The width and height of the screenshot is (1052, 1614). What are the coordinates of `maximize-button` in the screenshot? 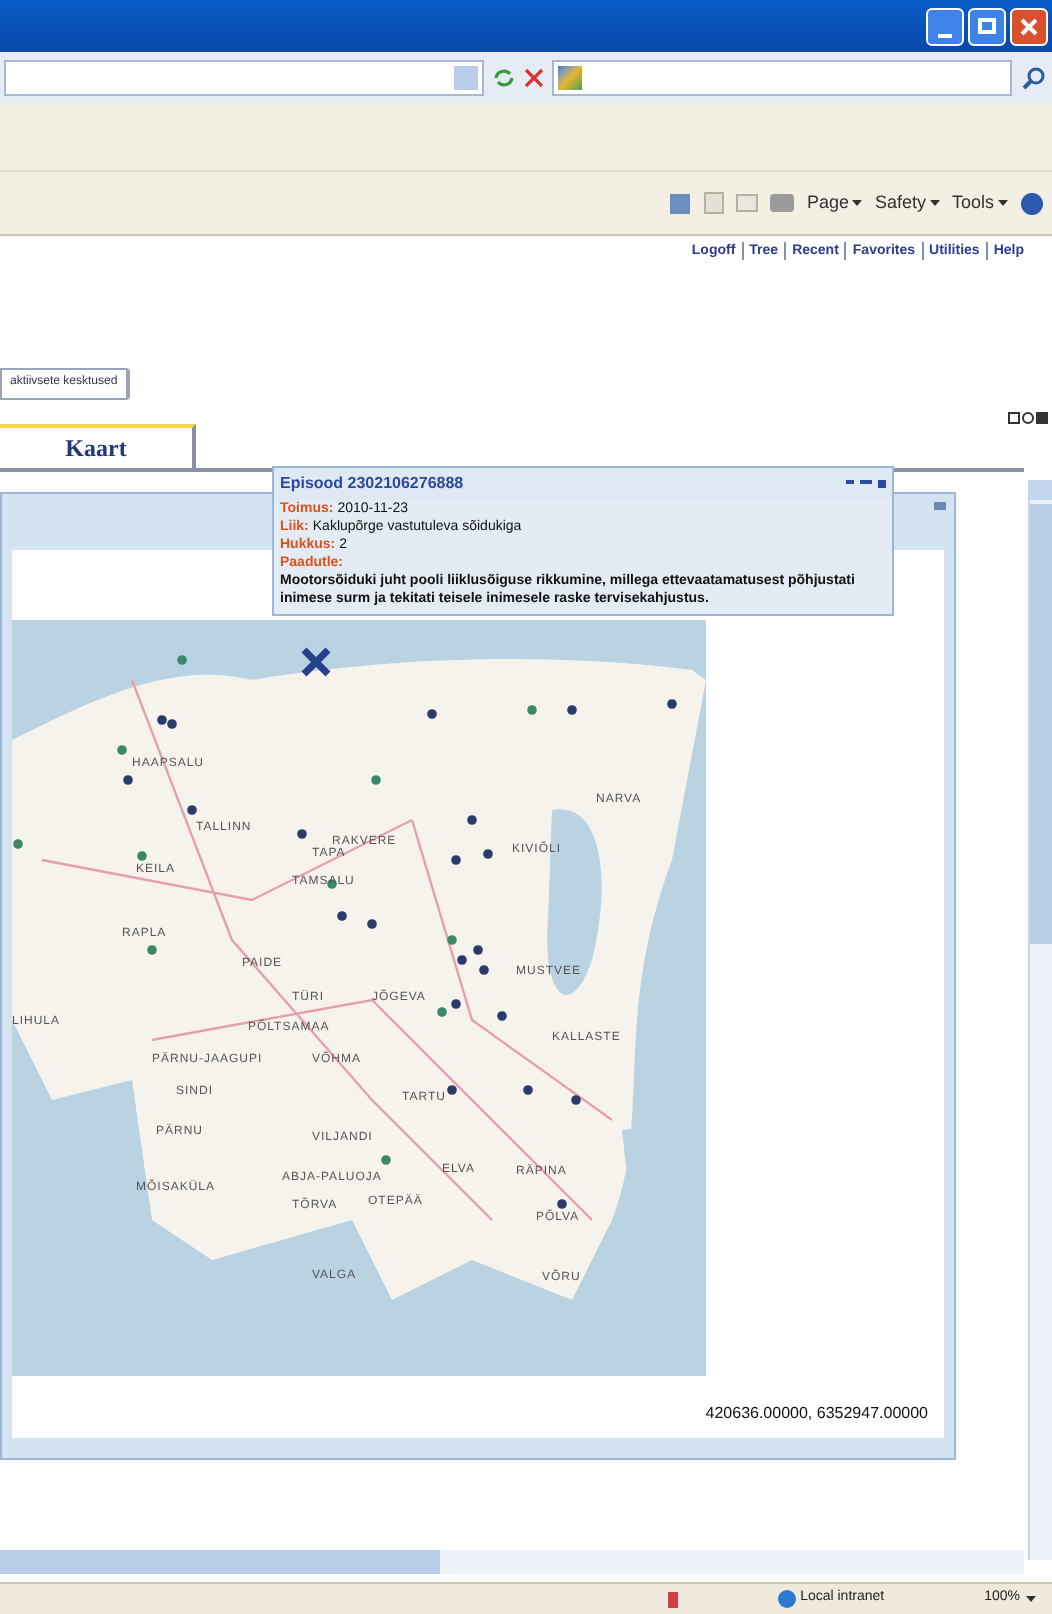 It's located at (987, 26).